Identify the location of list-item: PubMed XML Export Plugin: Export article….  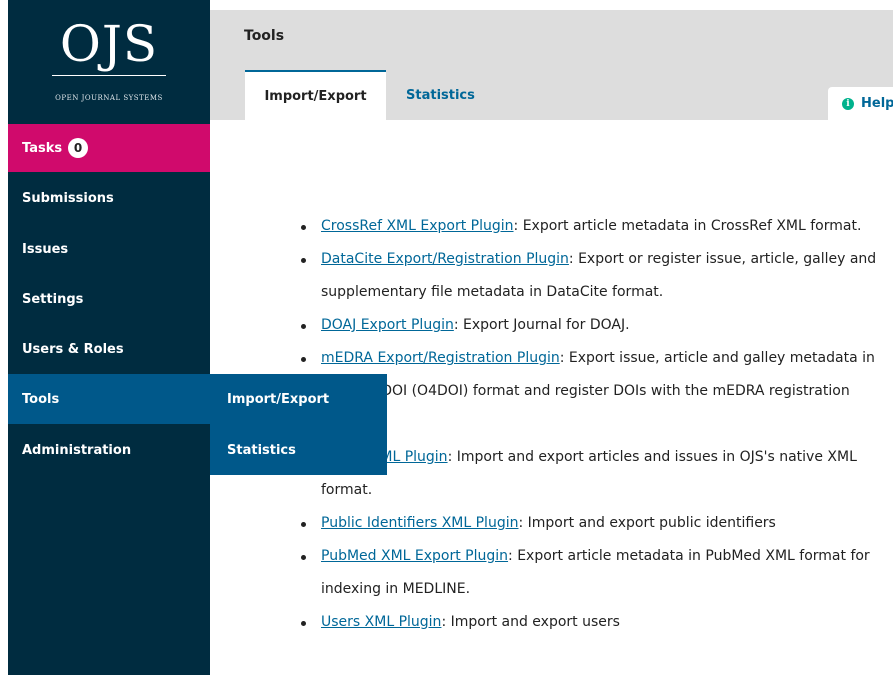
(590, 573).